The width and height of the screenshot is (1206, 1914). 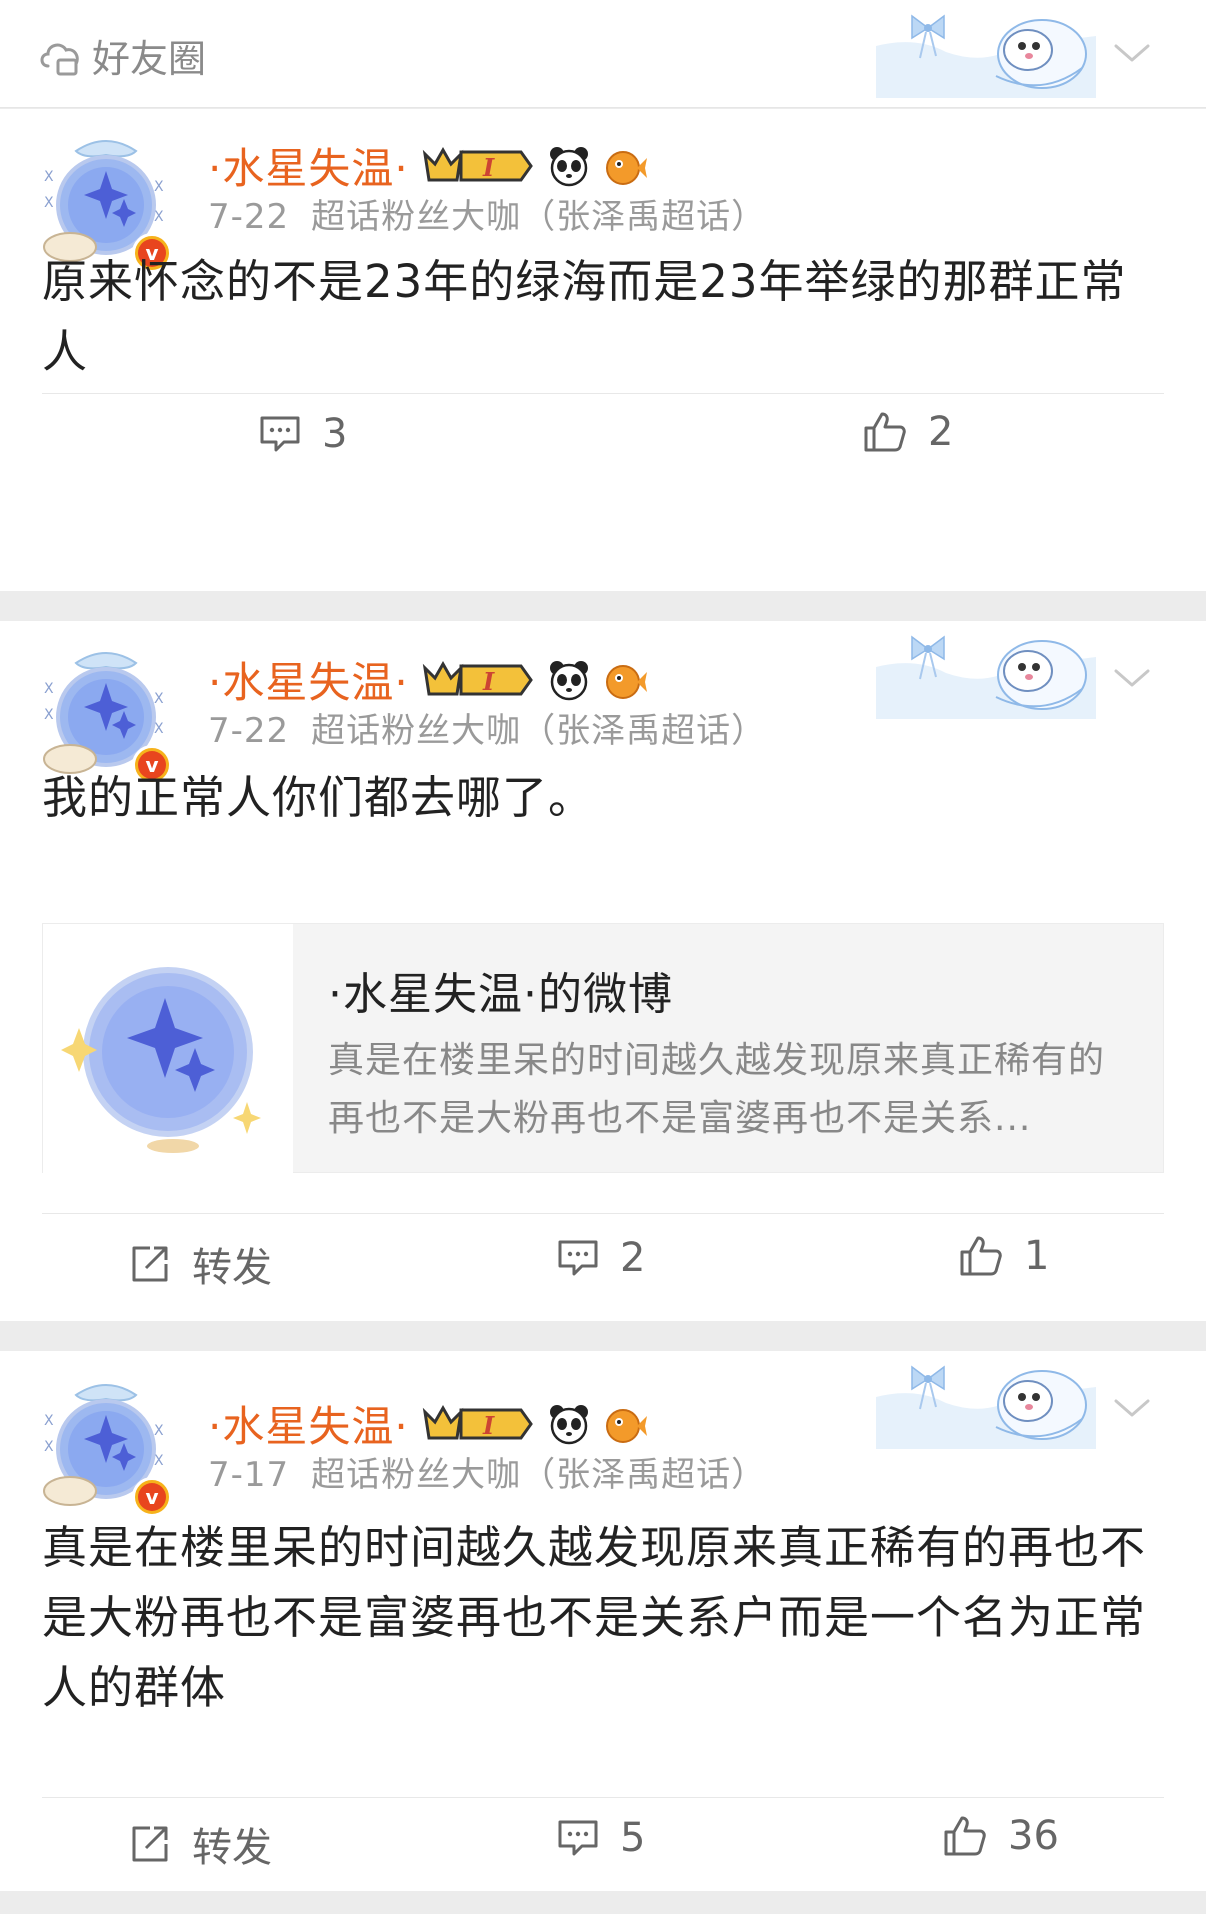 What do you see at coordinates (168, 1049) in the screenshot?
I see `quoted-post-thumbnail` at bounding box center [168, 1049].